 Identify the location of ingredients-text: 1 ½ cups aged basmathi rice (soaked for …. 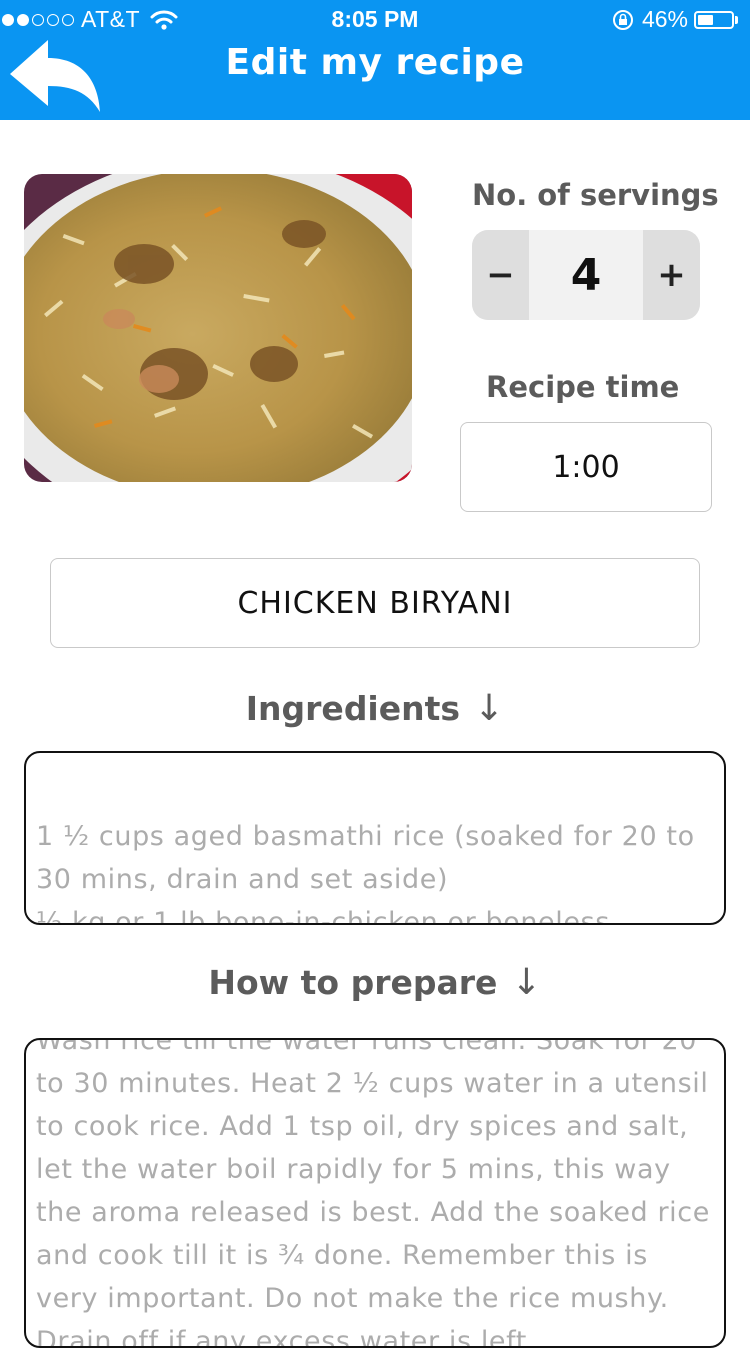
(365, 873).